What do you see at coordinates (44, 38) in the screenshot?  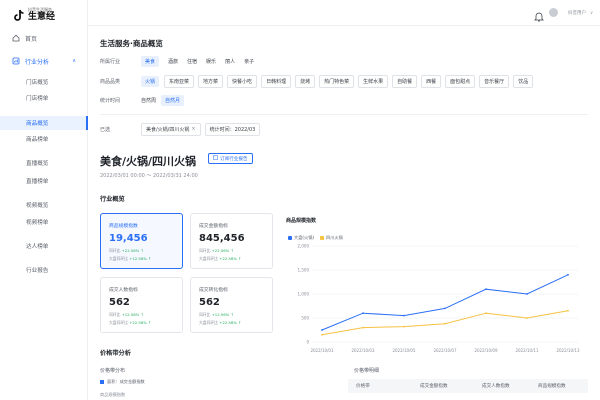 I see `sidebar-item-home: 首页` at bounding box center [44, 38].